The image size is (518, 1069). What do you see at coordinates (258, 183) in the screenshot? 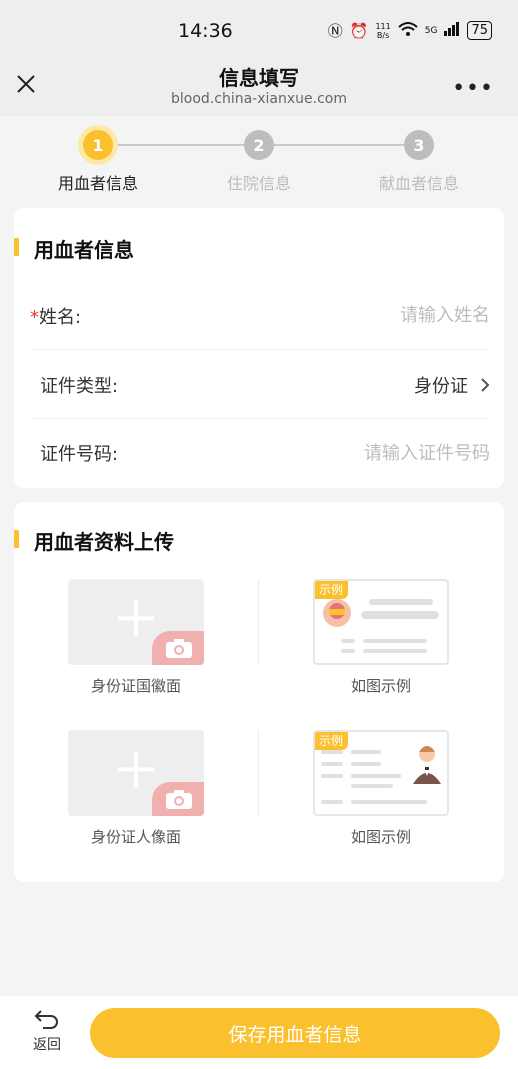
I see `step-2-label: 住院信息` at bounding box center [258, 183].